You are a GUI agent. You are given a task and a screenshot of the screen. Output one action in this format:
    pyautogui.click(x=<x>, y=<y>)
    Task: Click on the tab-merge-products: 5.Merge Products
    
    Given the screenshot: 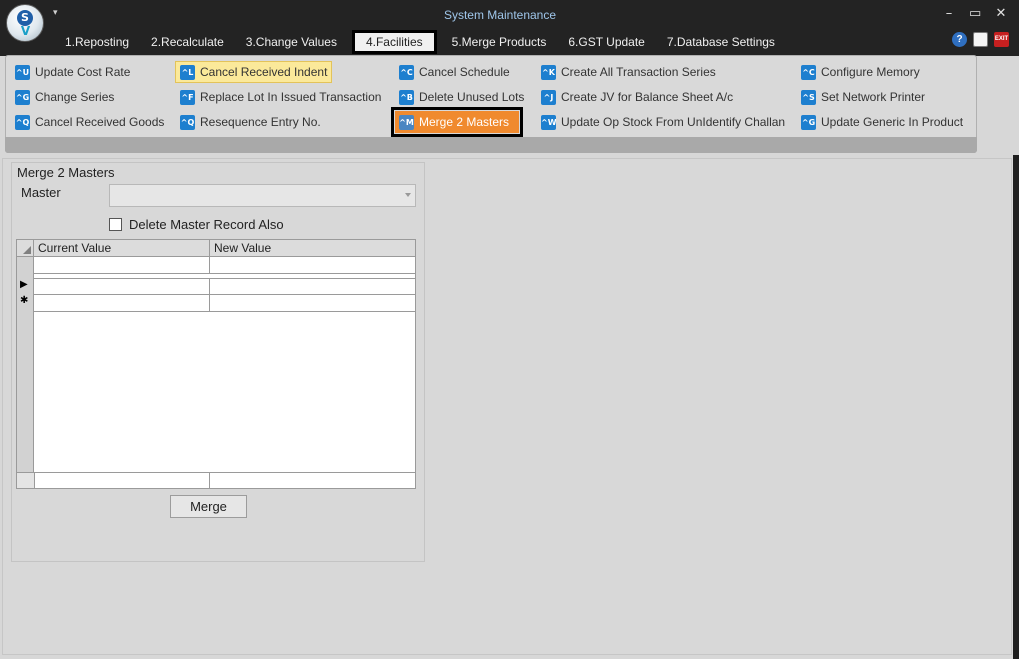 What is the action you would take?
    pyautogui.click(x=499, y=42)
    